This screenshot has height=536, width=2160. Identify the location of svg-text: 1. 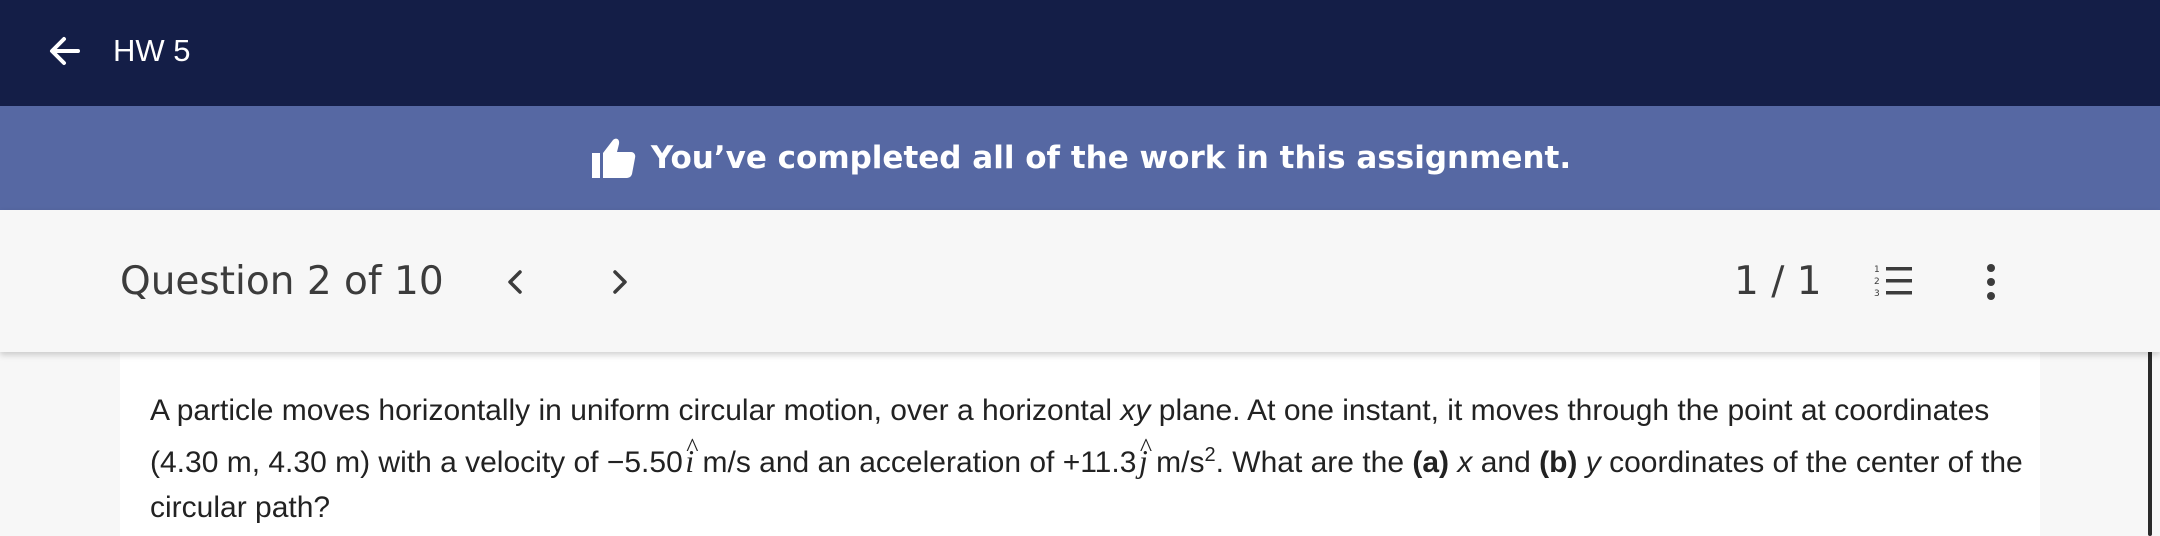
(1877, 270).